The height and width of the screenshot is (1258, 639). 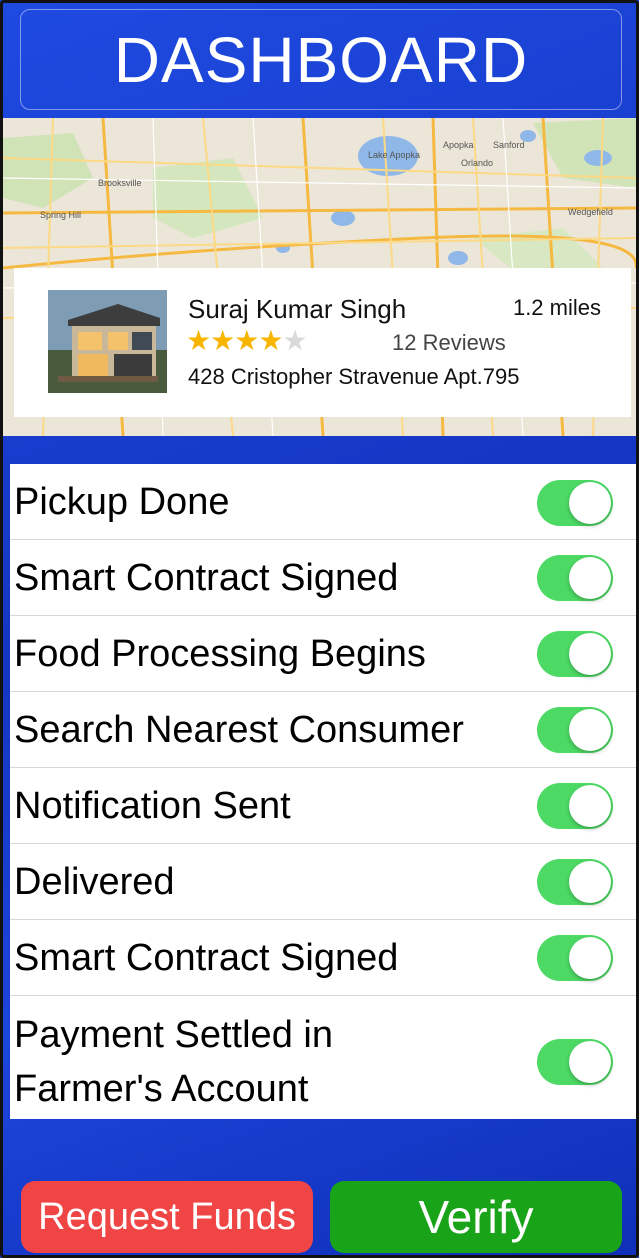 What do you see at coordinates (167, 1217) in the screenshot?
I see `request-funds-button: Request Funds` at bounding box center [167, 1217].